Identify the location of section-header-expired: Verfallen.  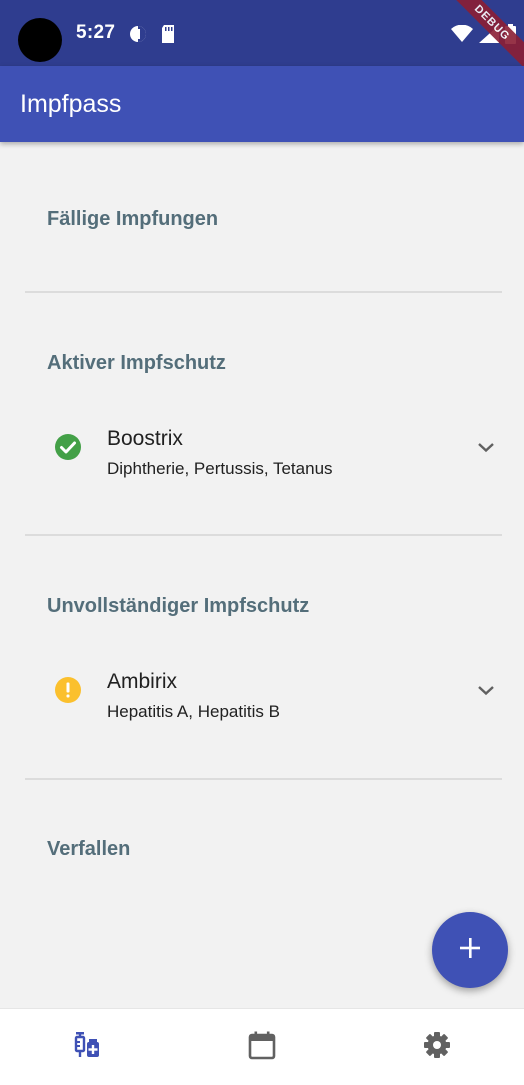
(89, 849).